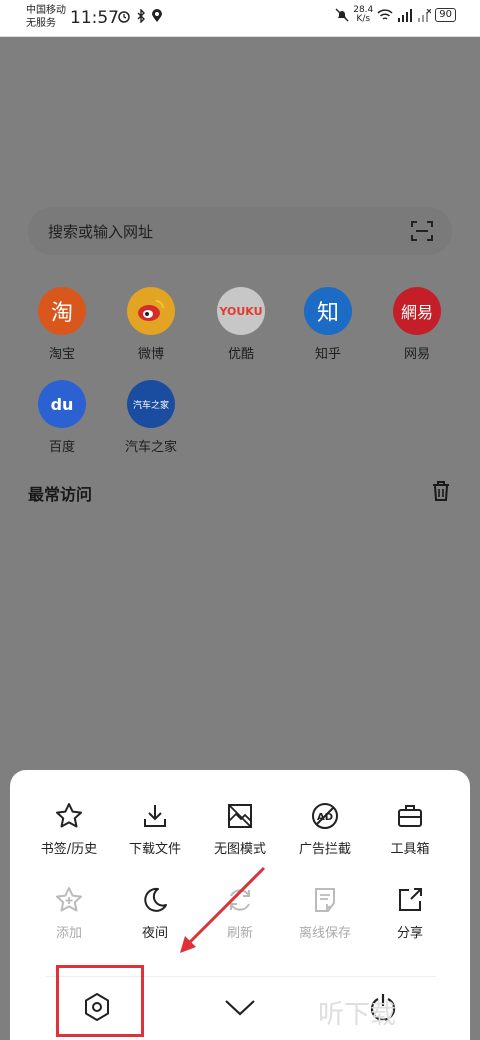 This screenshot has width=480, height=1040. What do you see at coordinates (154, 933) in the screenshot?
I see `menu-label: 夜间` at bounding box center [154, 933].